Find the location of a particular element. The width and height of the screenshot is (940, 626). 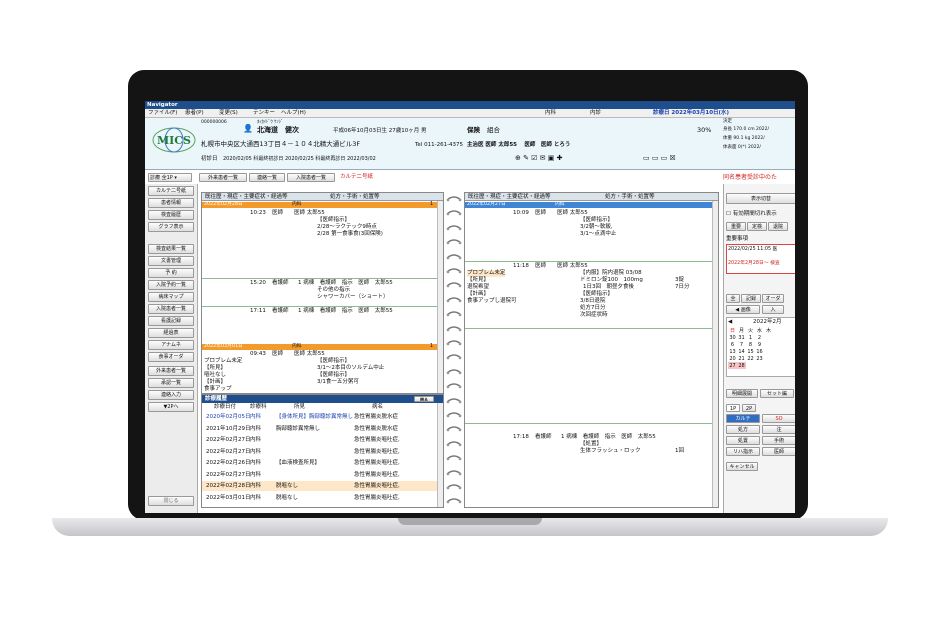

history-row: 2022年02月26日 内科 【血液検査所見】 急性胃腸炎嘔吐症, is located at coordinates (320, 463).